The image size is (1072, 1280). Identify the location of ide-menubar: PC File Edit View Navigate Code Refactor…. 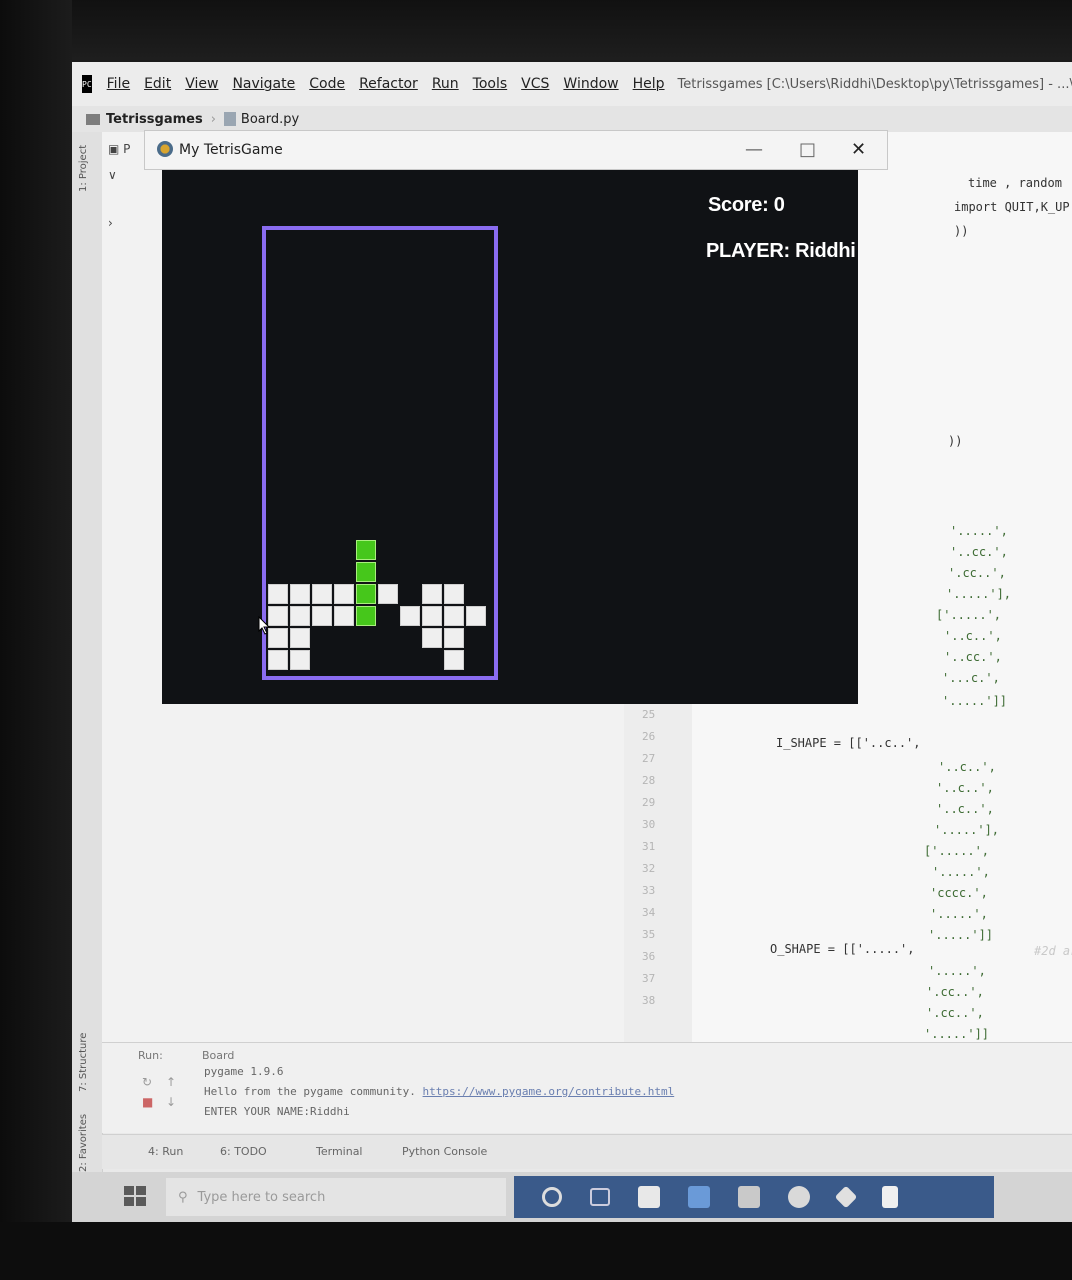
(572, 84).